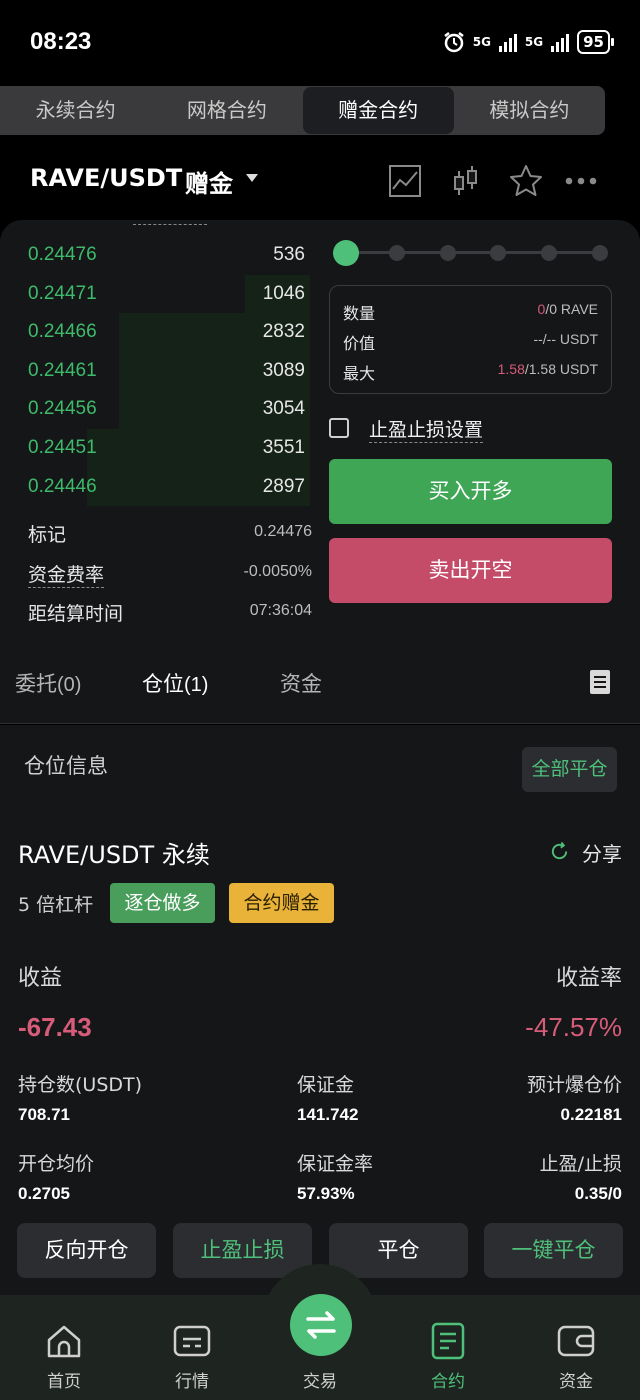 This screenshot has width=640, height=1400. Describe the element at coordinates (175, 683) in the screenshot. I see `tab-positions: 仓位(1)` at that location.